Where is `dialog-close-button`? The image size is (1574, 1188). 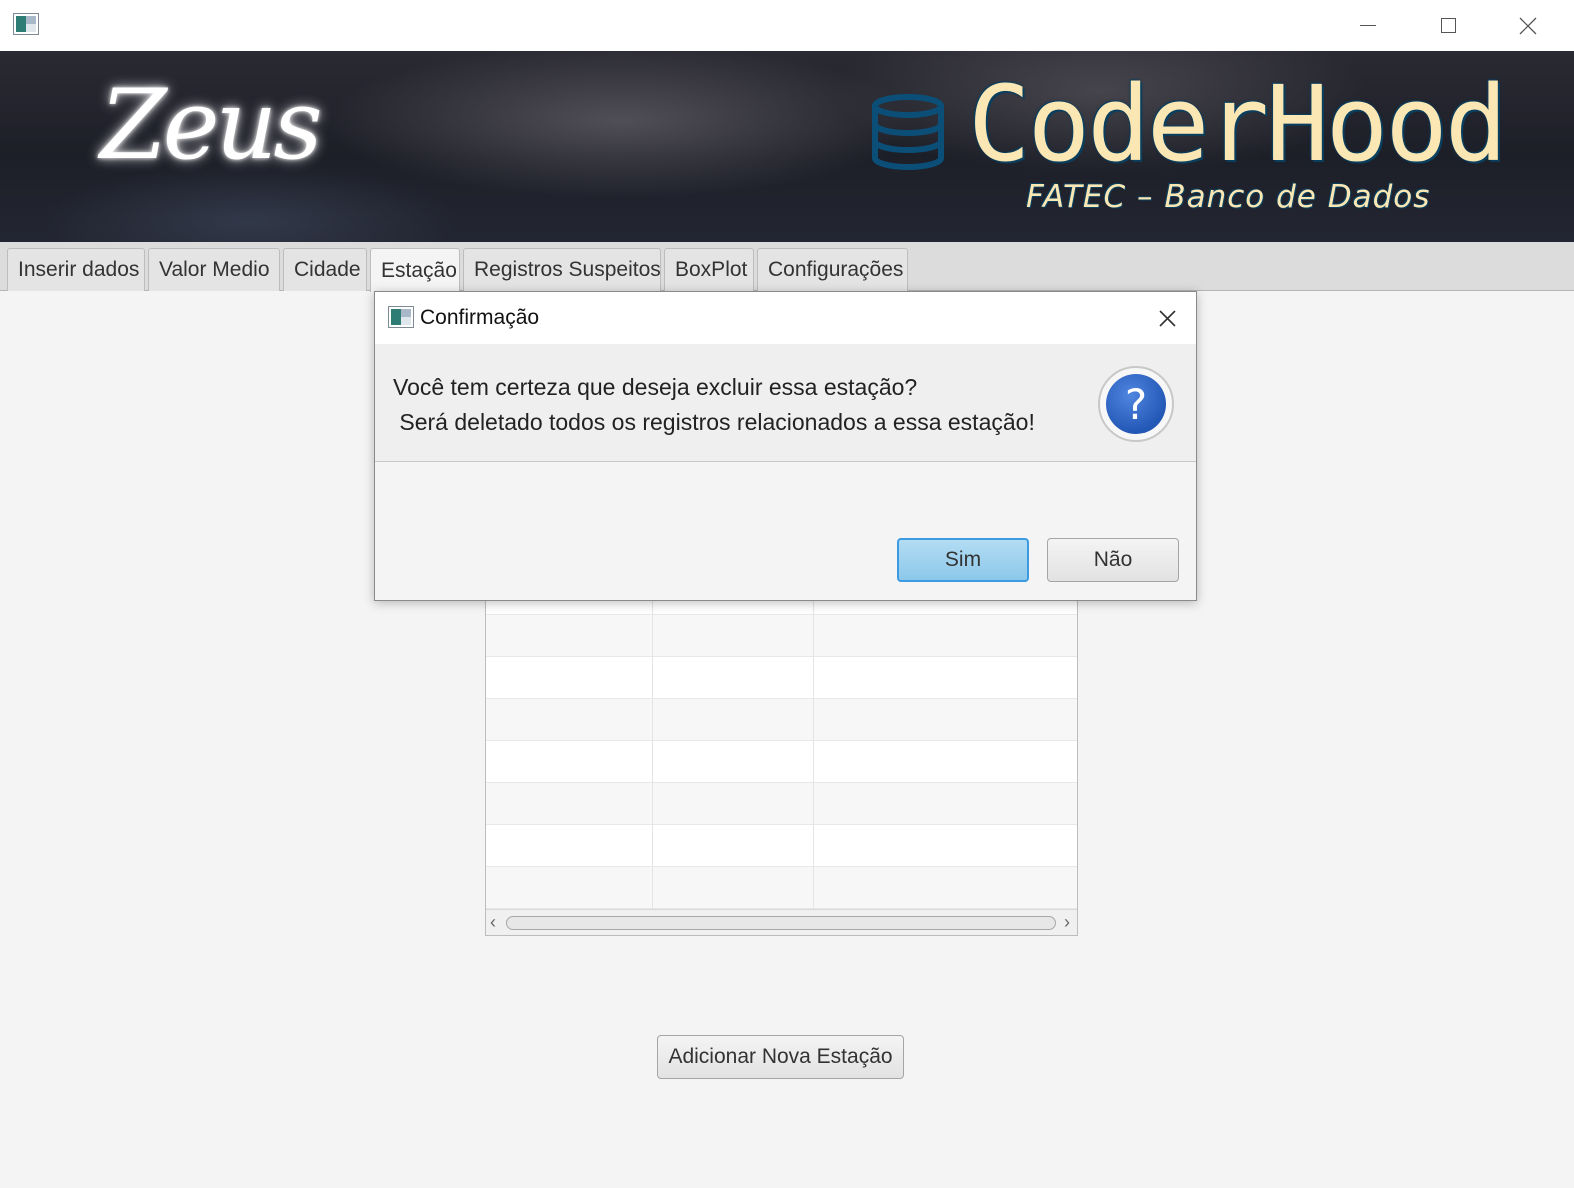
dialog-close-button is located at coordinates (1167, 319).